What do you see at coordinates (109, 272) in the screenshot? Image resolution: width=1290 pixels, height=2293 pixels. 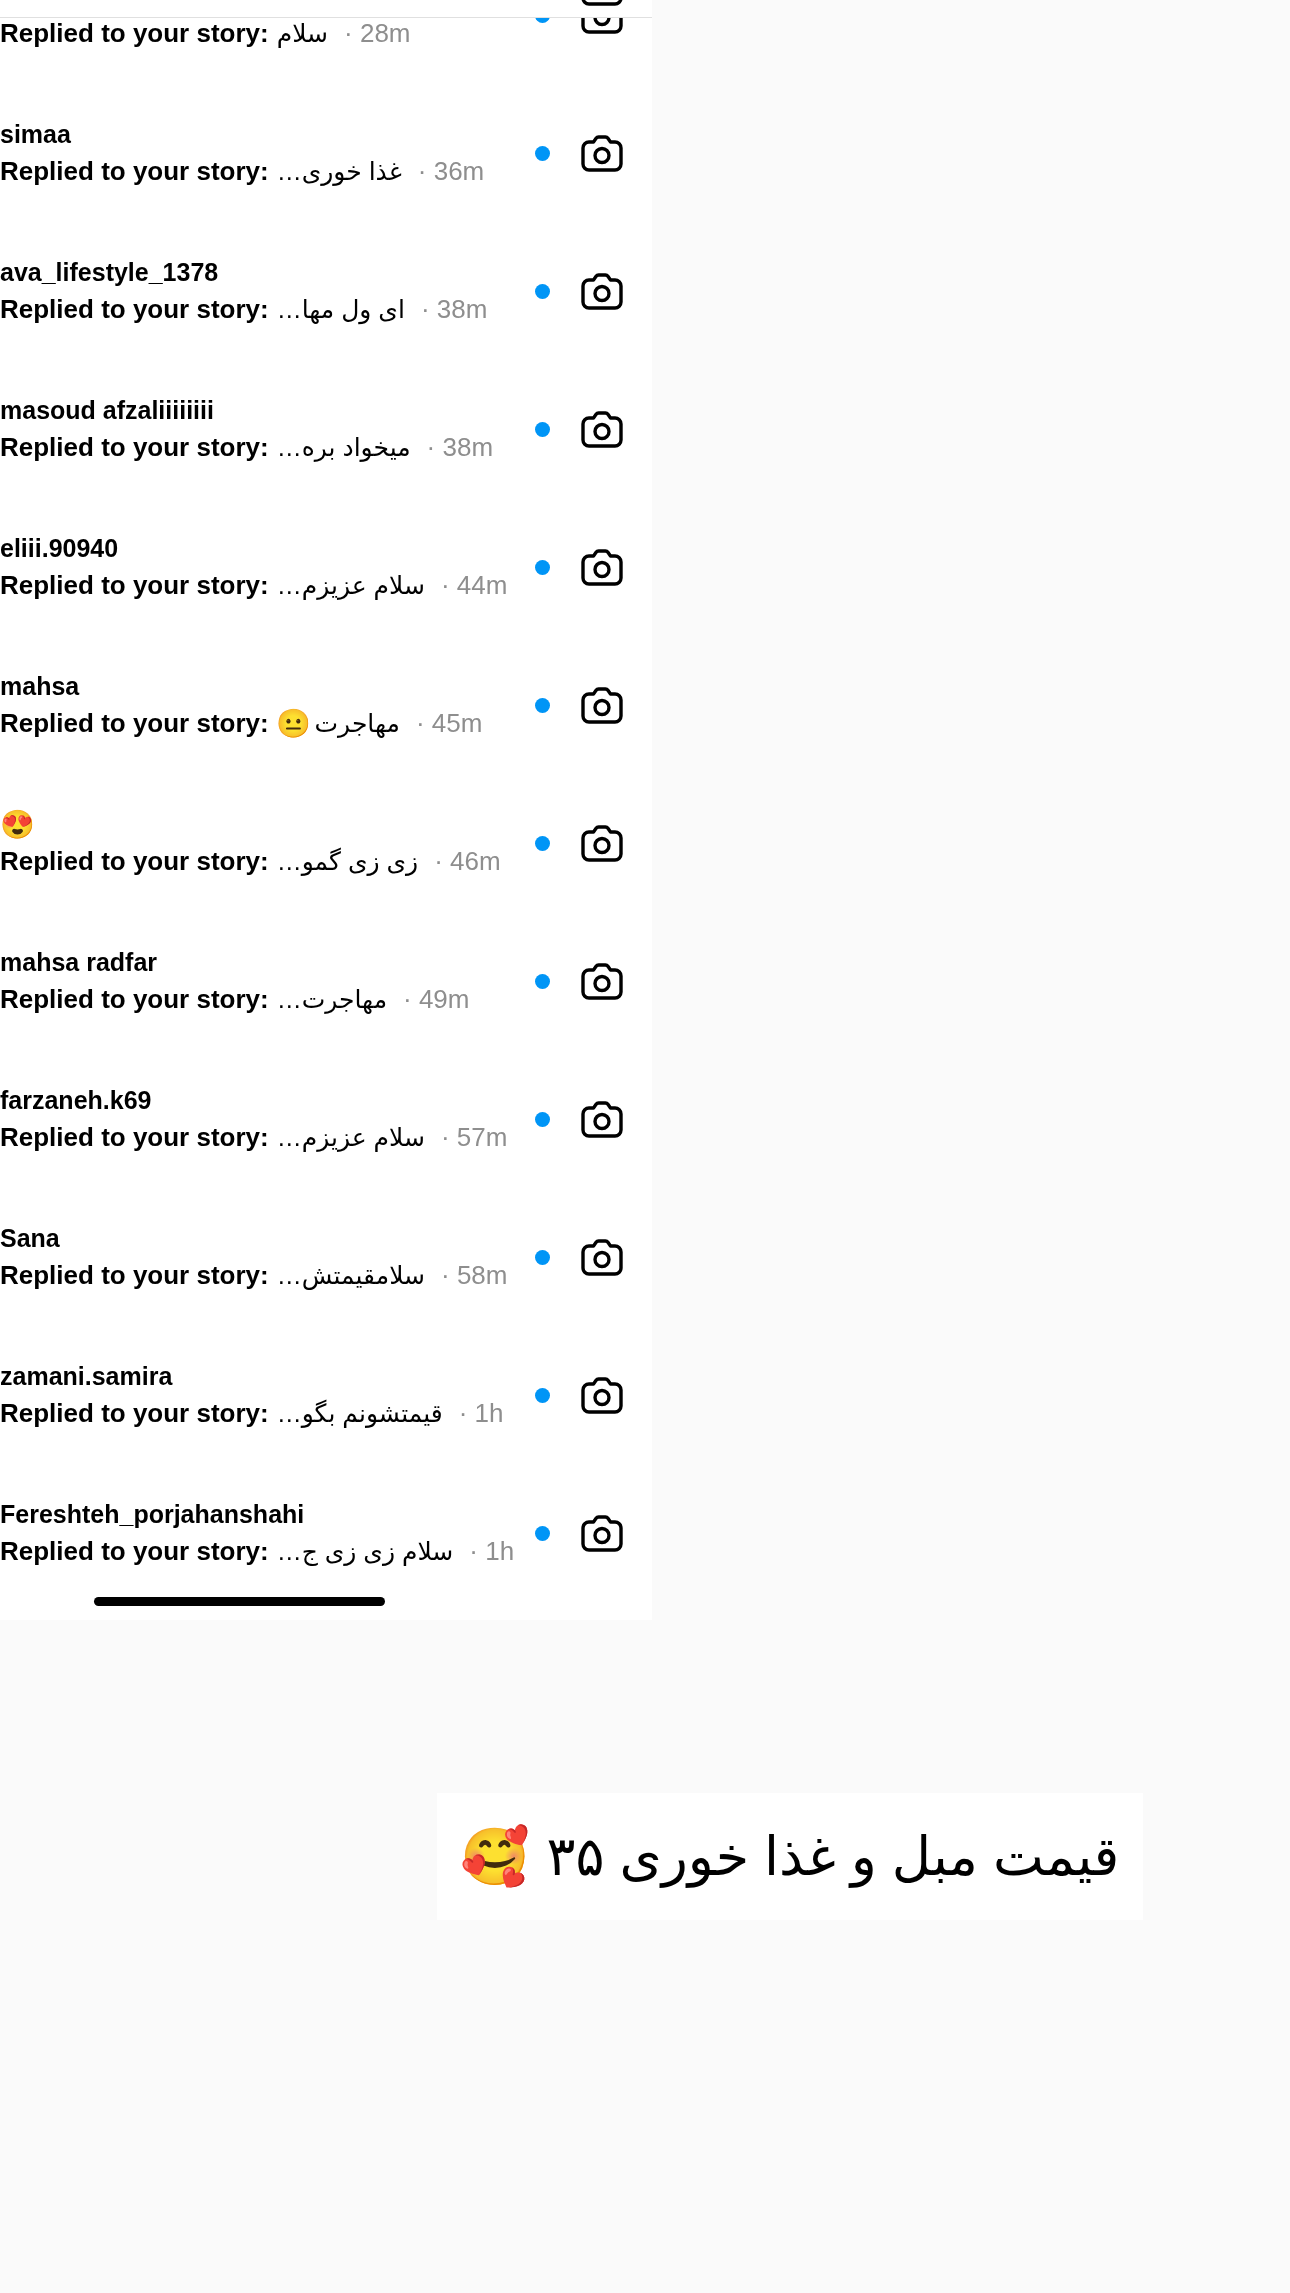 I see `username: ava_lifestyle_1378` at bounding box center [109, 272].